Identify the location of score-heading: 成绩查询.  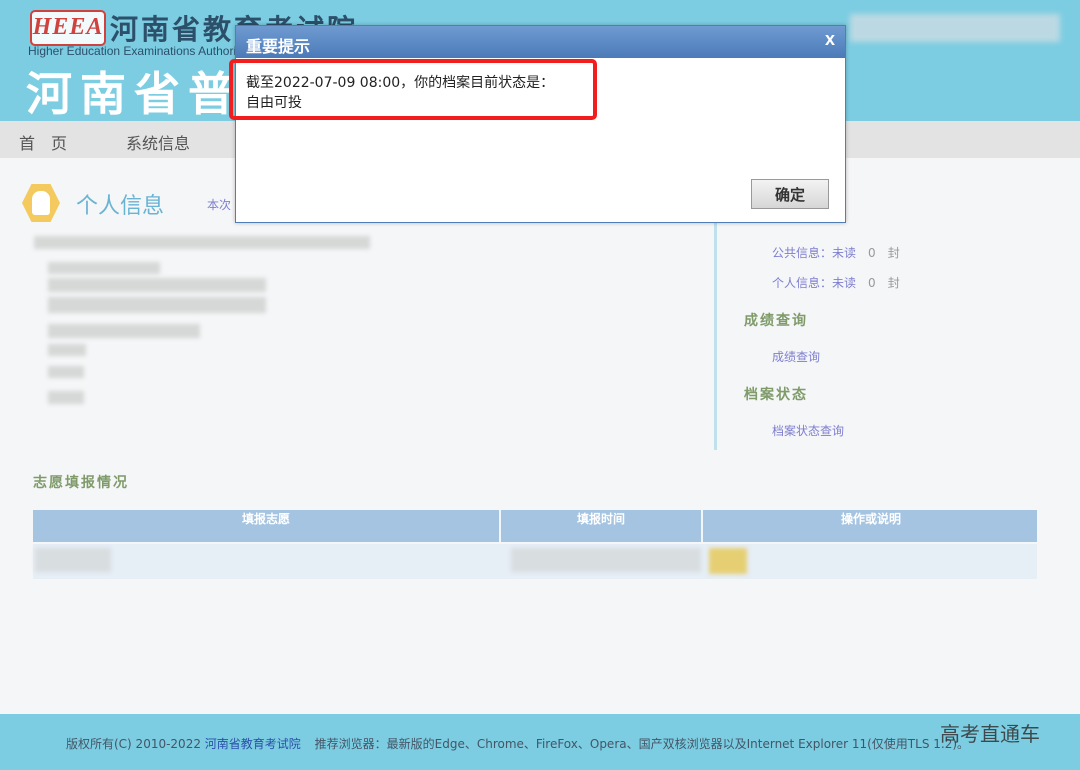
(776, 321).